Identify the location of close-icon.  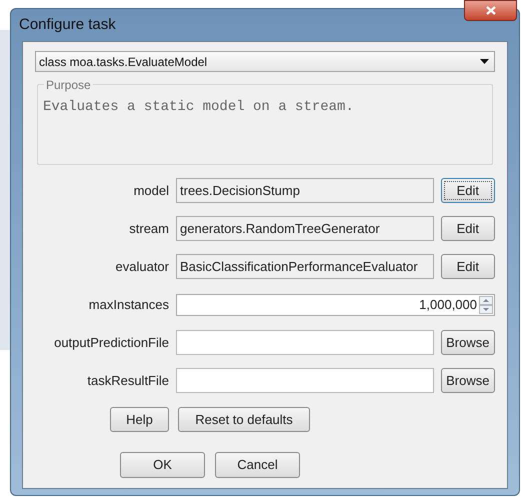
(491, 10).